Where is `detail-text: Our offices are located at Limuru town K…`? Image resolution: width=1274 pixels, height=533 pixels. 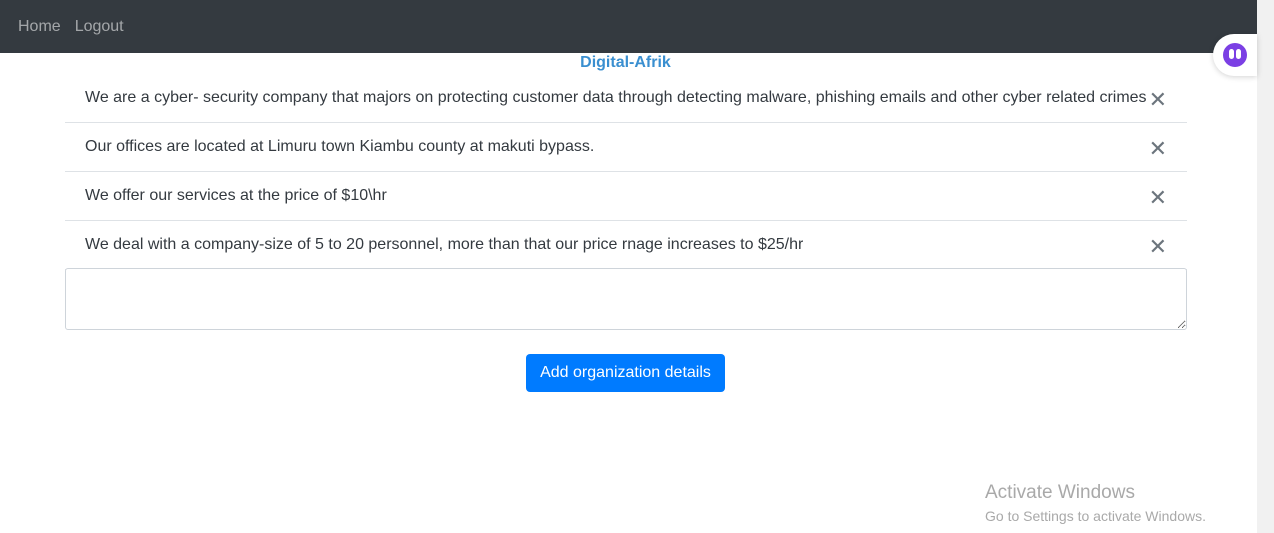 detail-text: Our offices are located at Limuru town K… is located at coordinates (340, 146).